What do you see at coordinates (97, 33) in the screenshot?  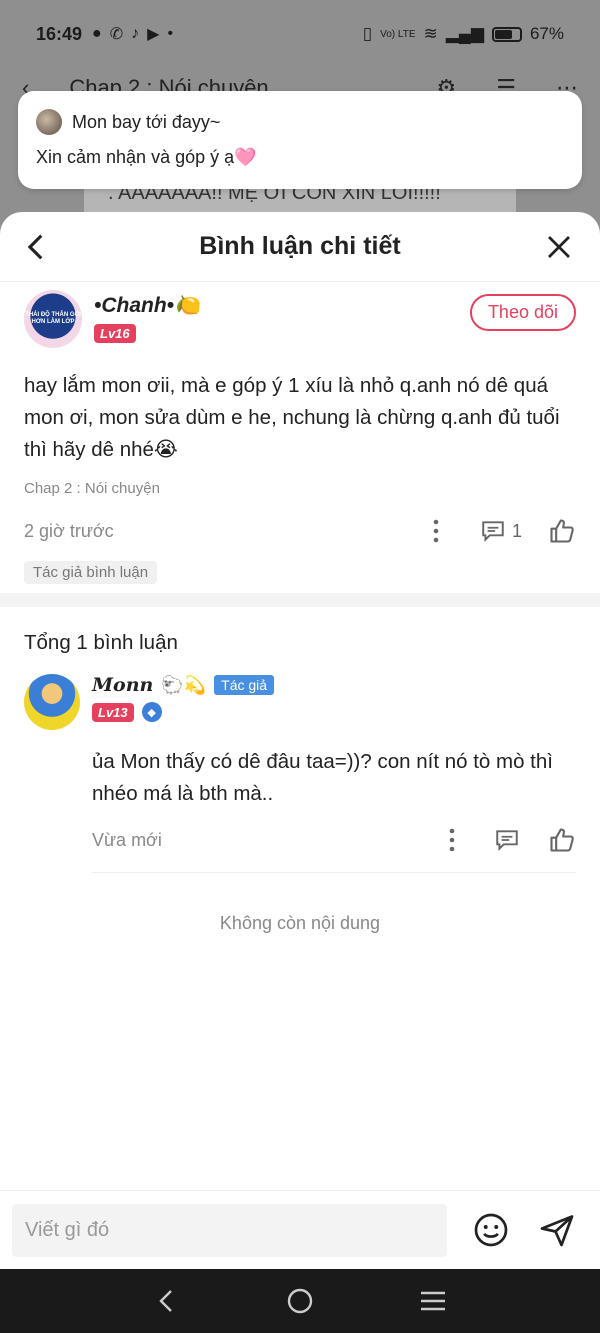 I see `chat-icon: ●` at bounding box center [97, 33].